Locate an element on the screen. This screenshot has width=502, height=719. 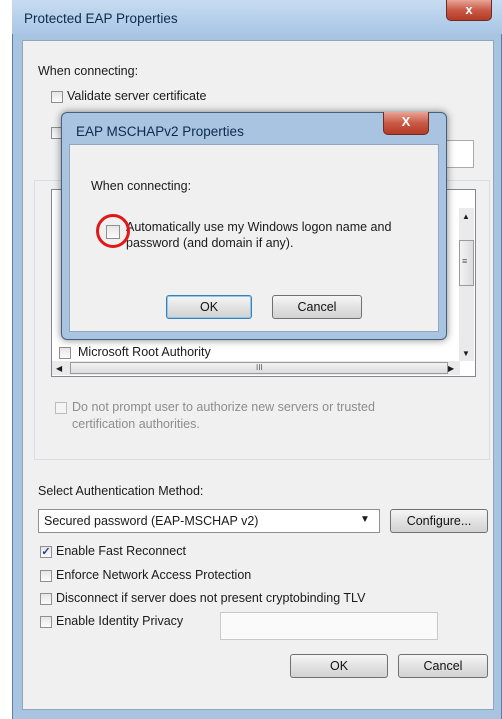
mschap-cancel-button: Cancel is located at coordinates (317, 307).